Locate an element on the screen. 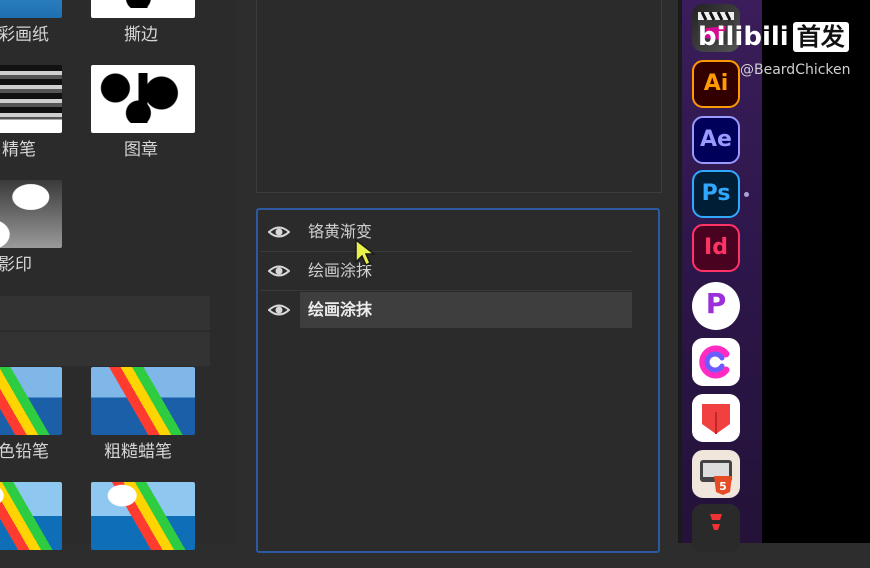 The image size is (870, 568). html5-label: 5 is located at coordinates (723, 486).